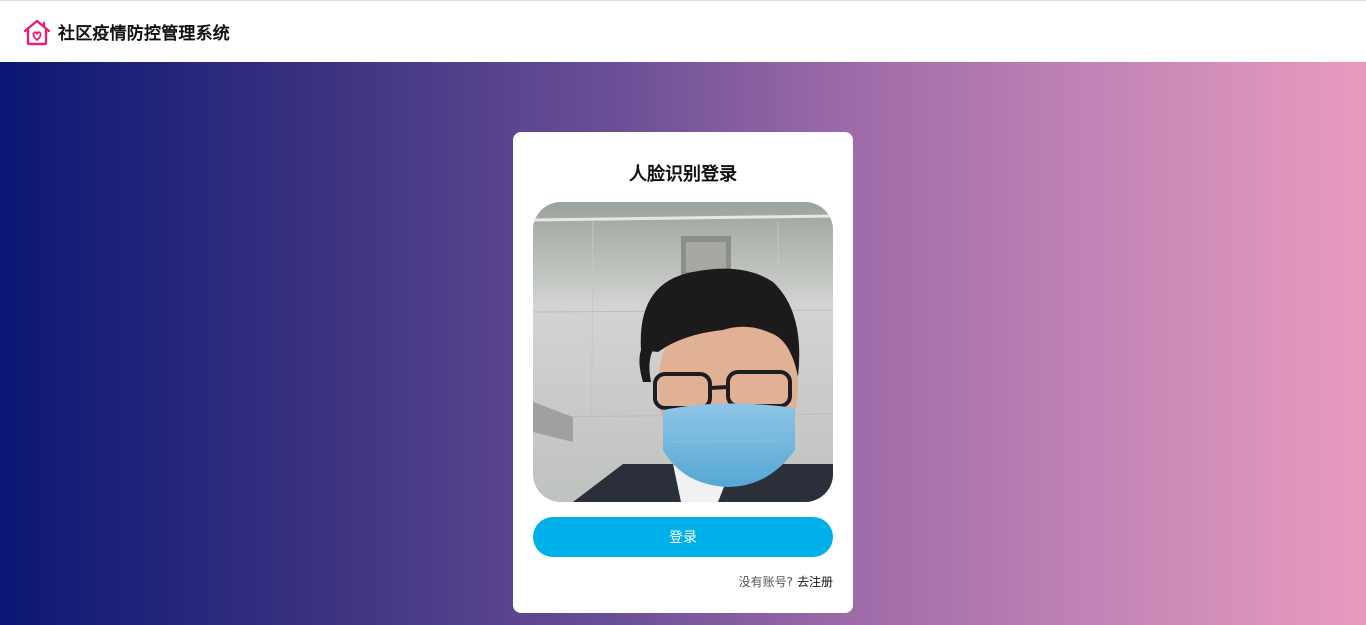  Describe the element at coordinates (815, 582) in the screenshot. I see `register-link: 去注册` at that location.